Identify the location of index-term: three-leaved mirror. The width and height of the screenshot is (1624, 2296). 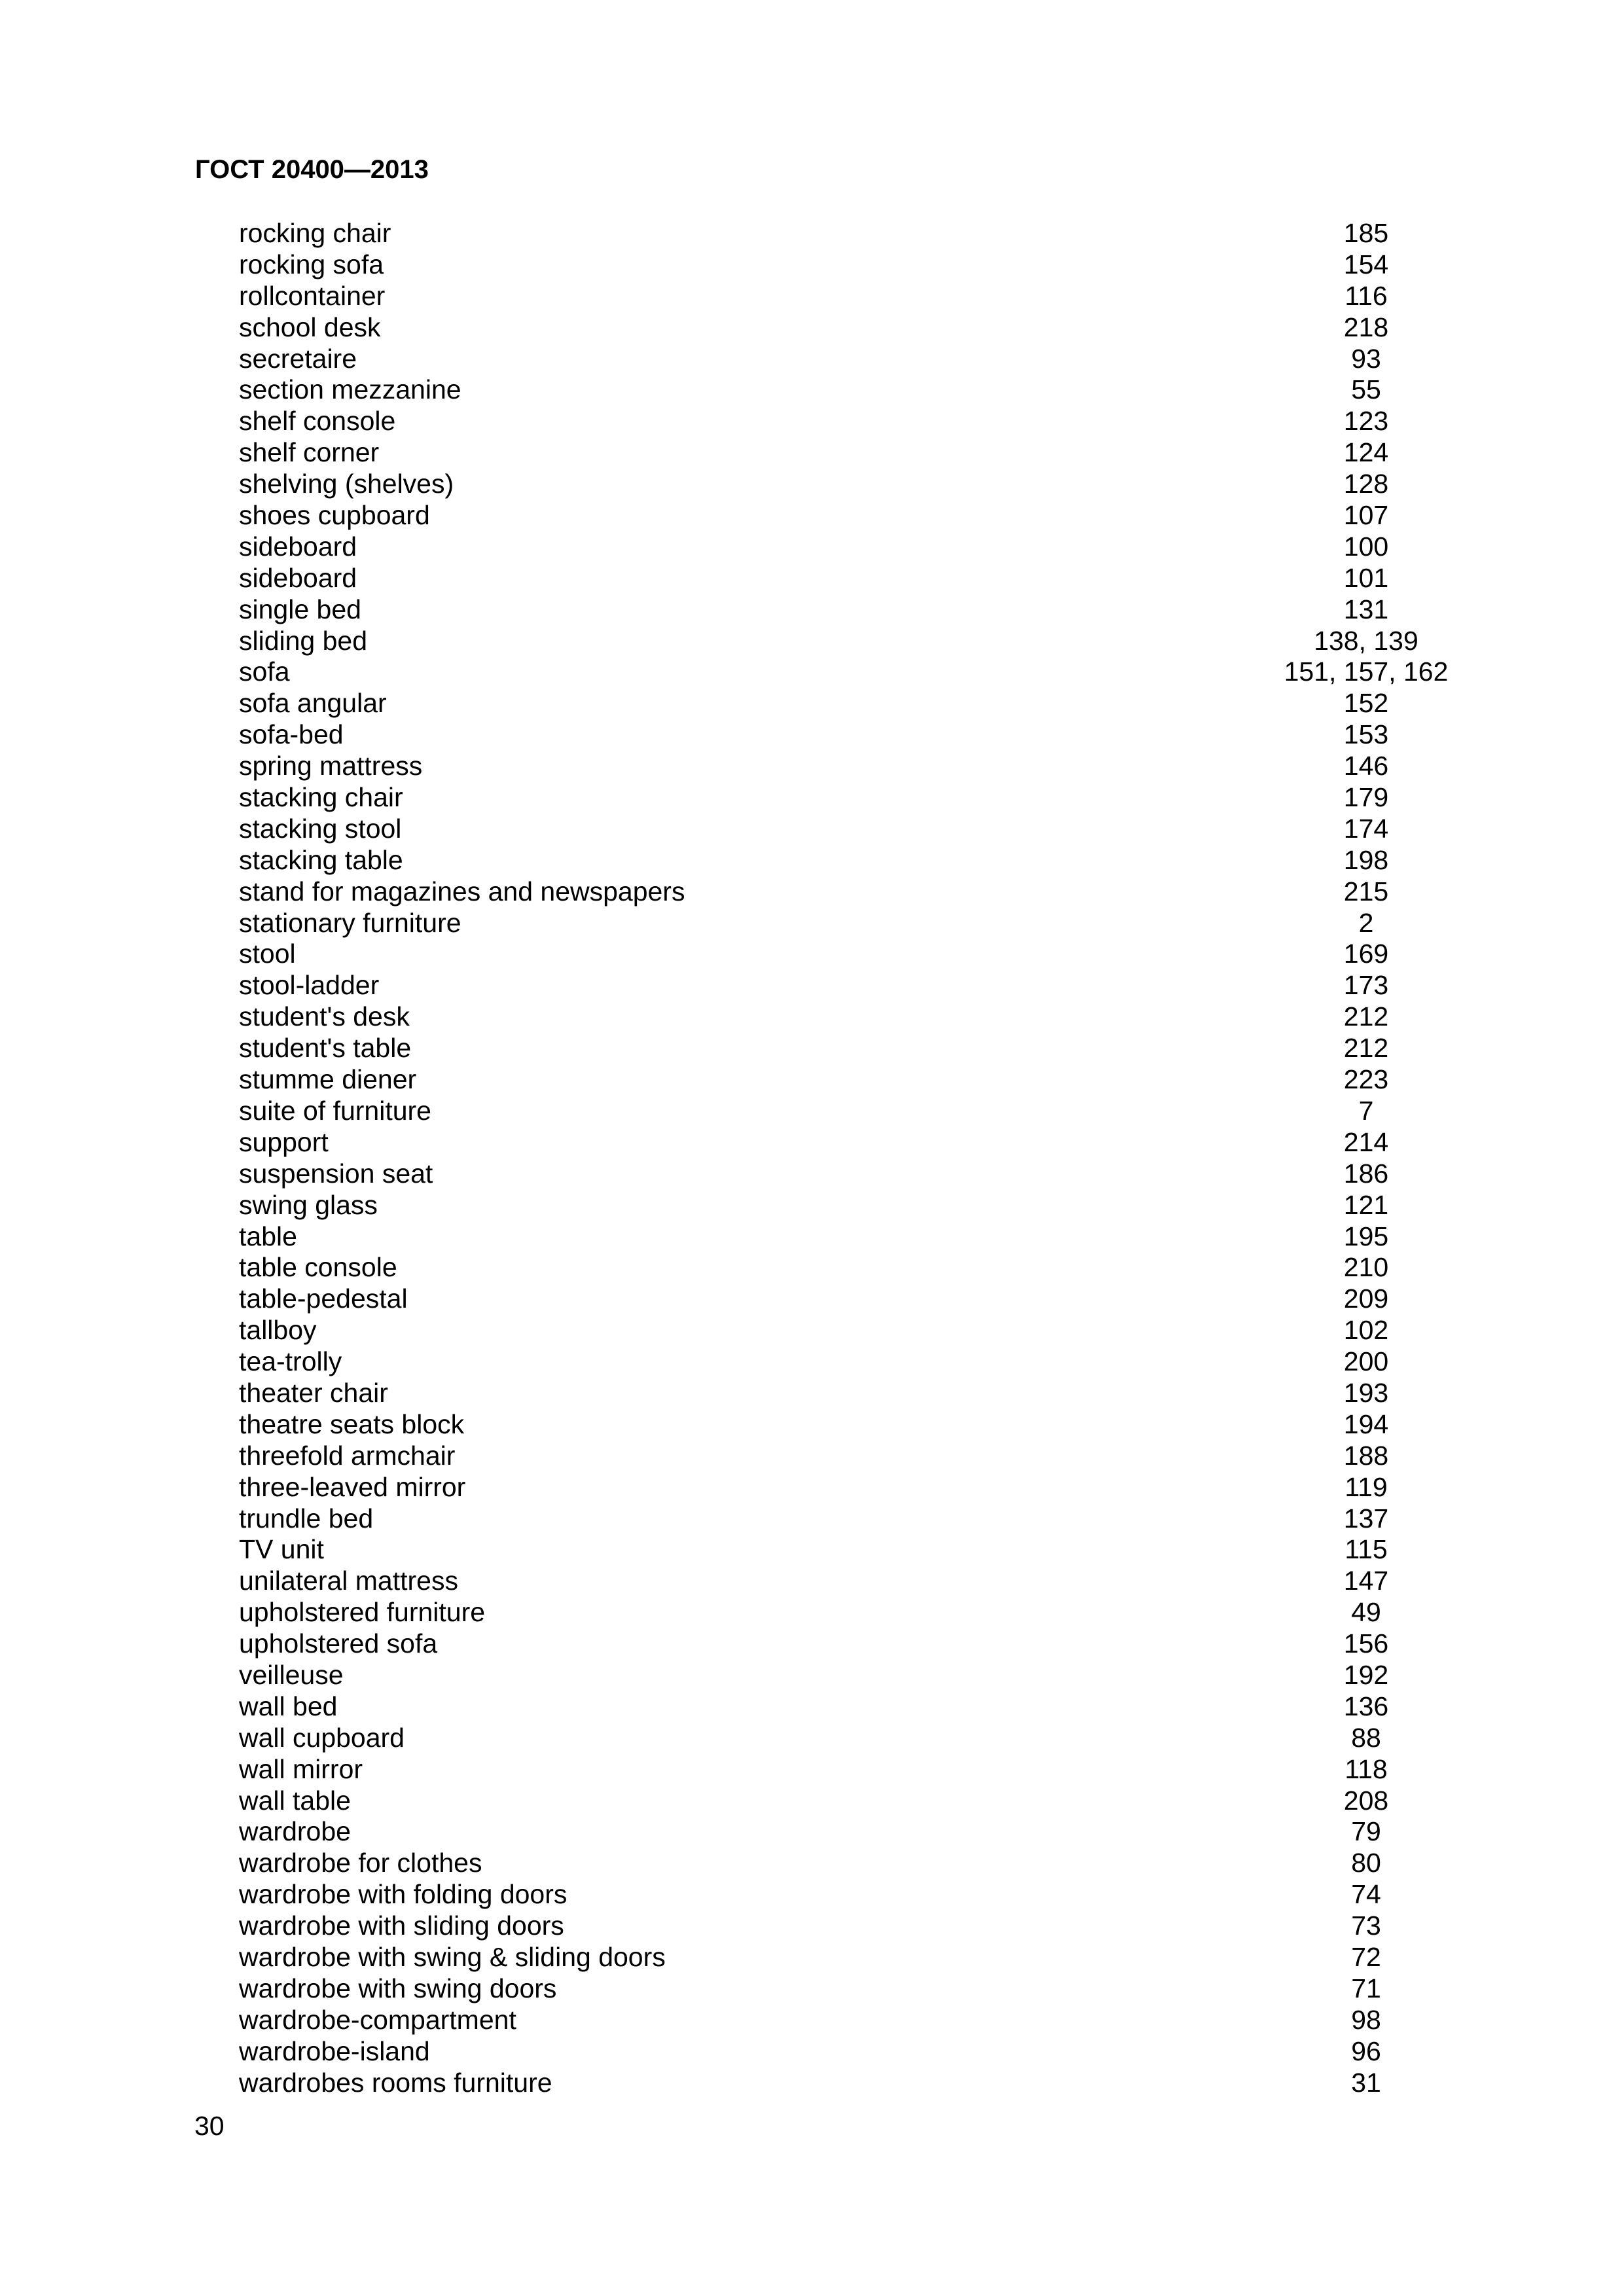
(352, 1486).